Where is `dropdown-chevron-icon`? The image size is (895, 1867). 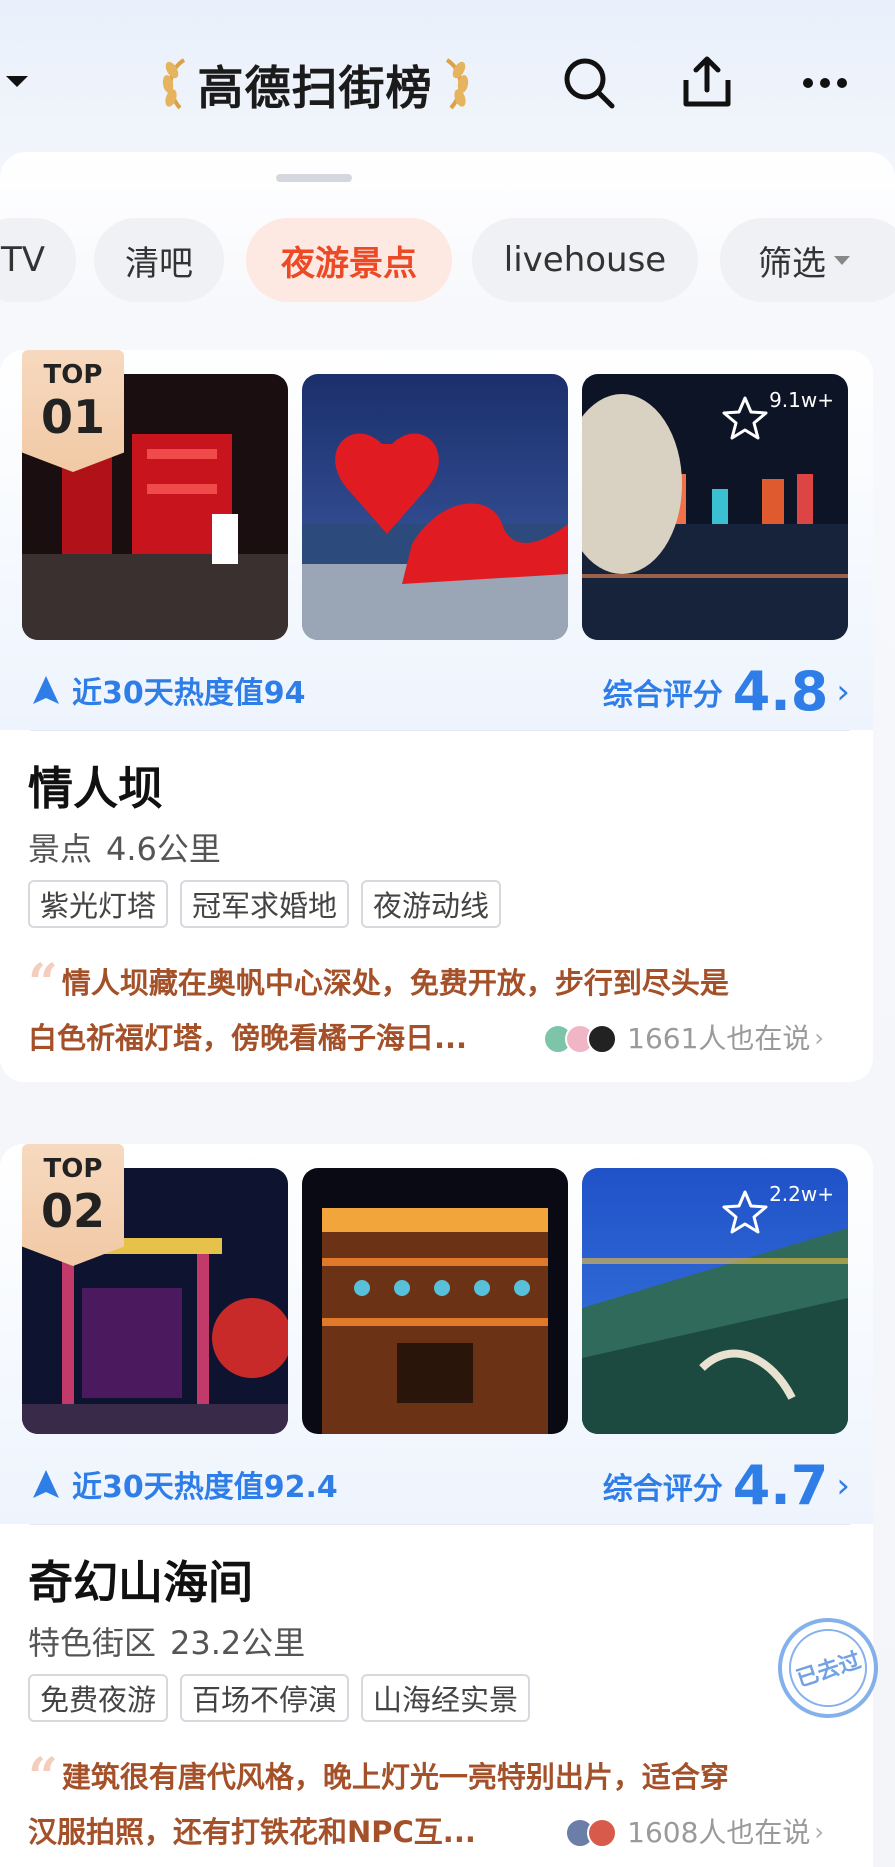 dropdown-chevron-icon is located at coordinates (17, 81).